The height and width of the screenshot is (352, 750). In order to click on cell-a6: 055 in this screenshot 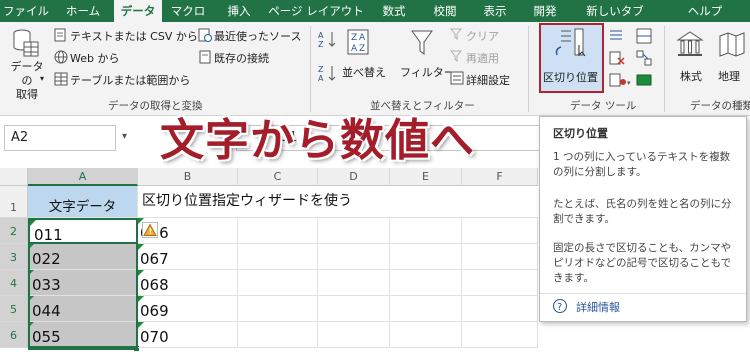, I will do `click(83, 335)`.